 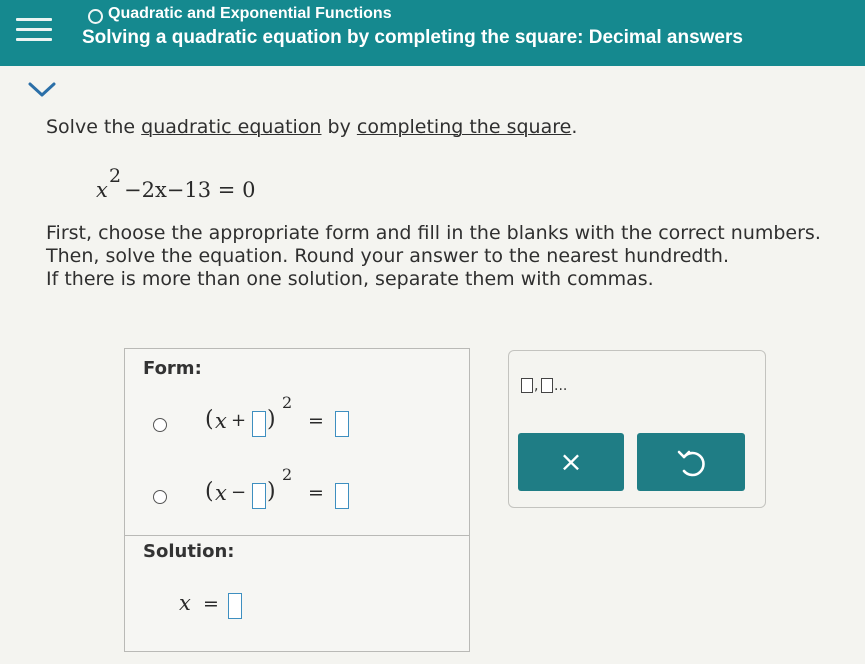 What do you see at coordinates (209, 491) in the screenshot?
I see `form-minus-open-paren: (` at bounding box center [209, 491].